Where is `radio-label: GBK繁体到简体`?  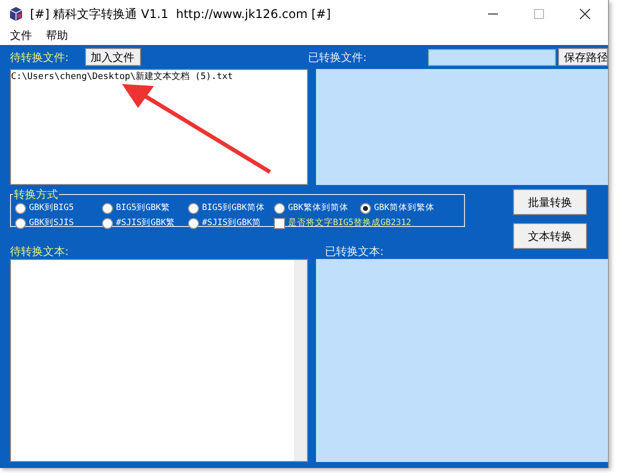
radio-label: GBK繁体到简体 is located at coordinates (318, 208).